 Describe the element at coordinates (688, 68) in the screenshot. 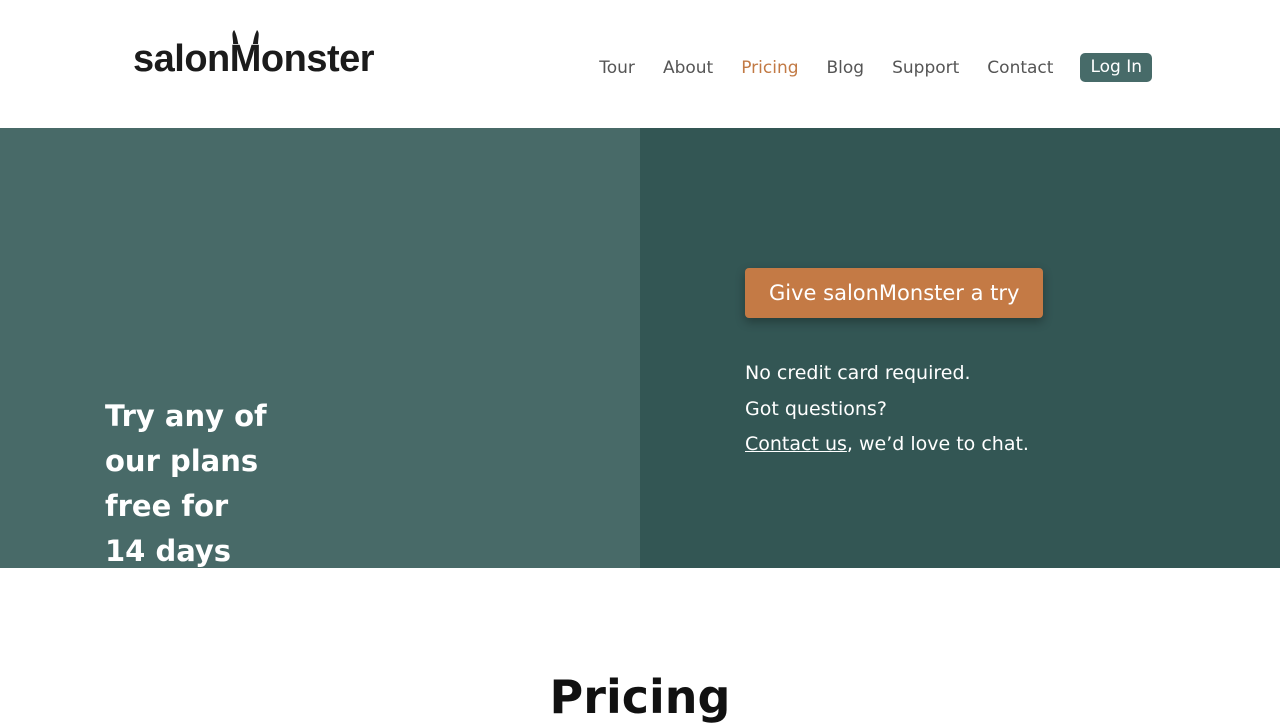

I see `nav-about: About` at that location.